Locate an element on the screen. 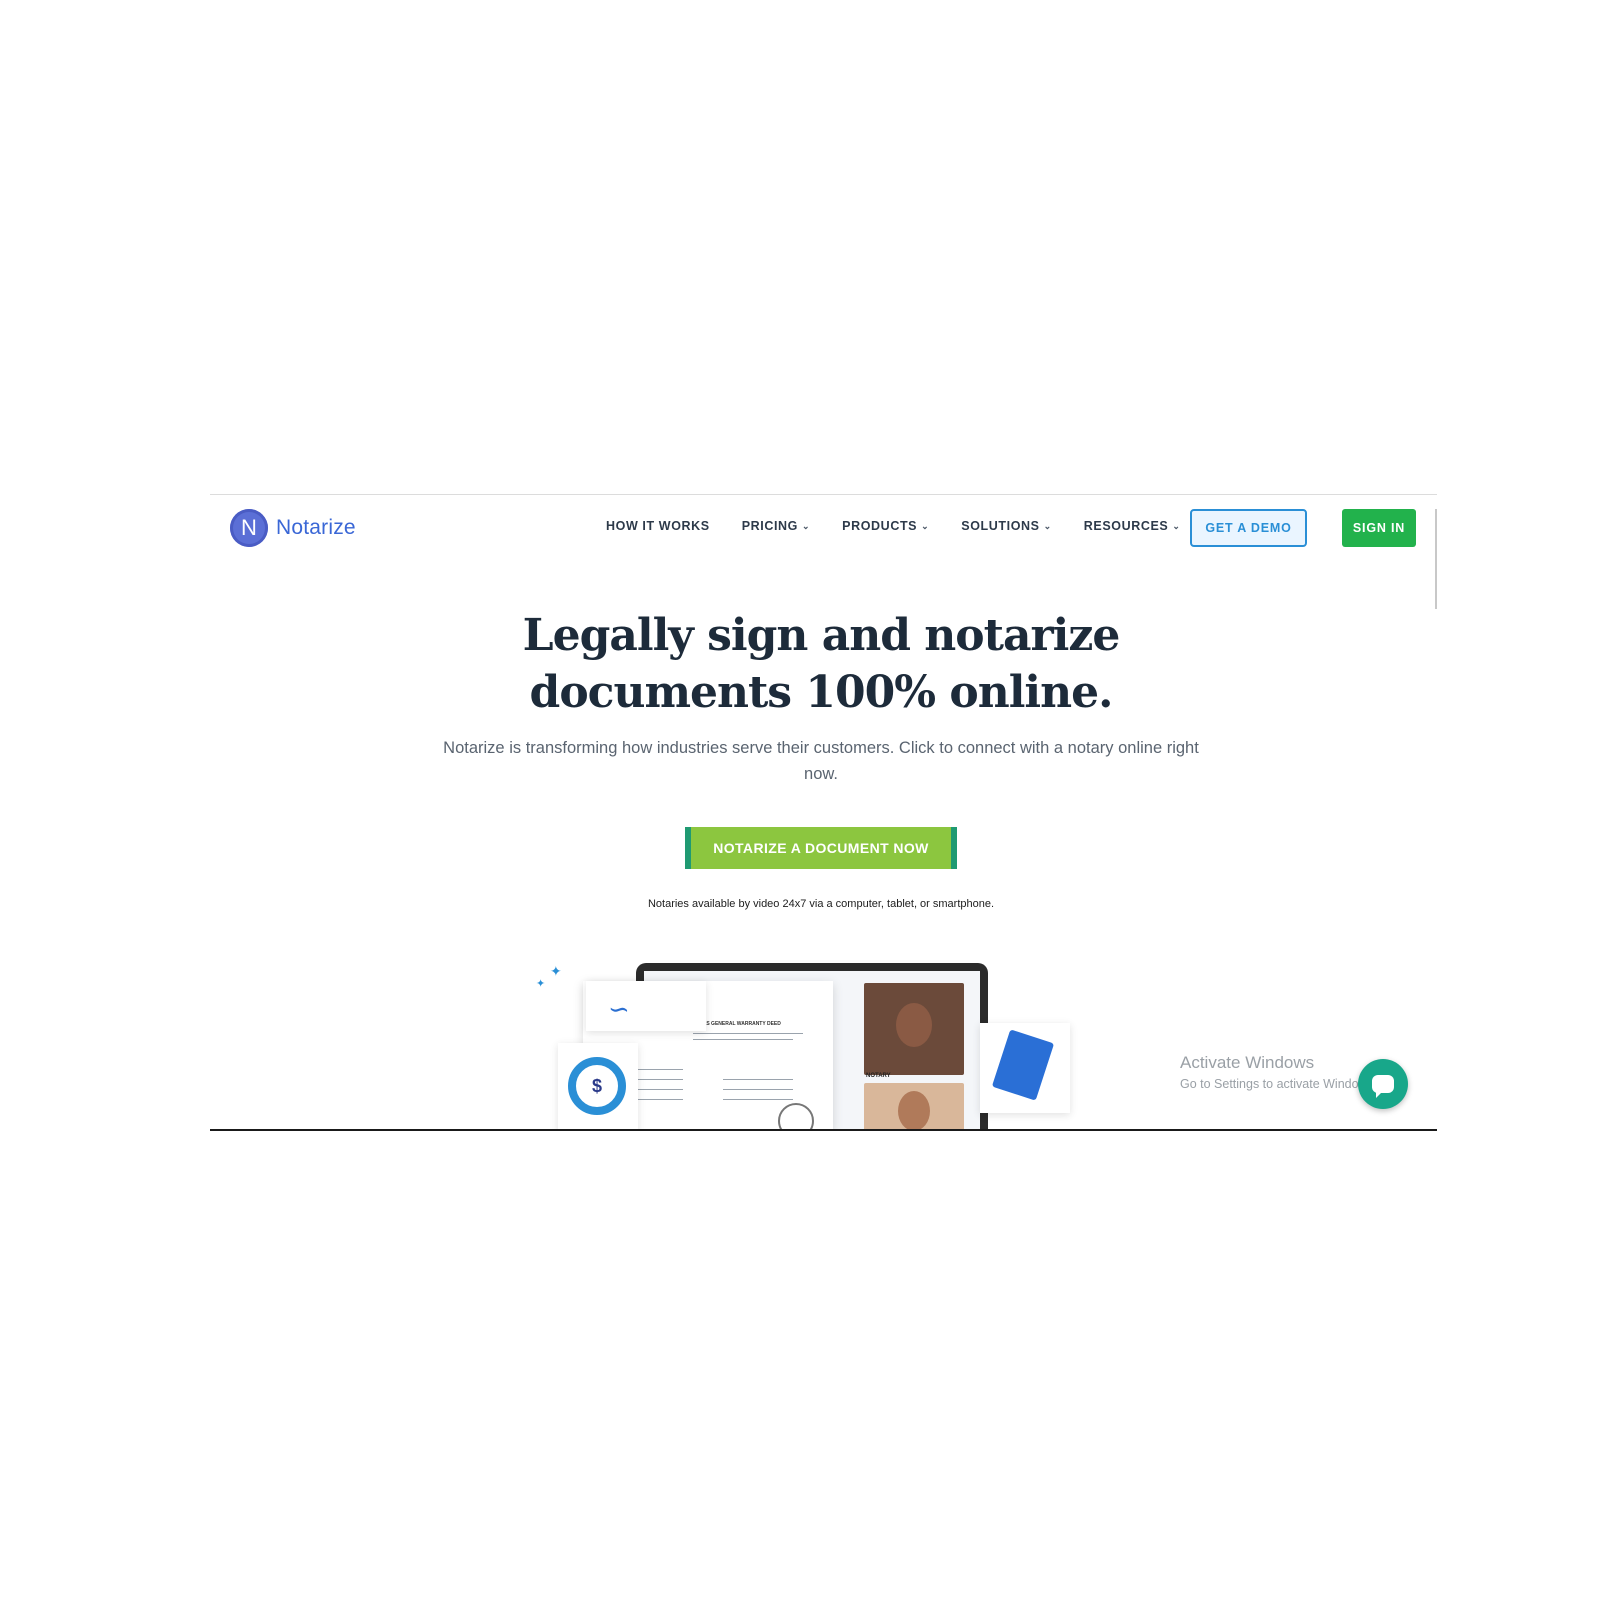 The image size is (1600, 1600). dollar-icon: $ is located at coordinates (597, 1086).